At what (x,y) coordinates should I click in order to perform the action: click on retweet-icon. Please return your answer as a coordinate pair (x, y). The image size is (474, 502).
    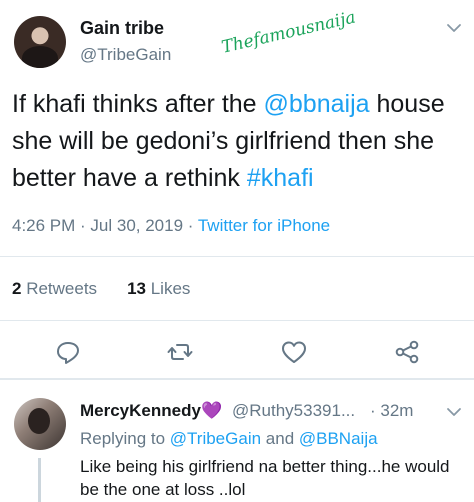
    Looking at the image, I should click on (180, 352).